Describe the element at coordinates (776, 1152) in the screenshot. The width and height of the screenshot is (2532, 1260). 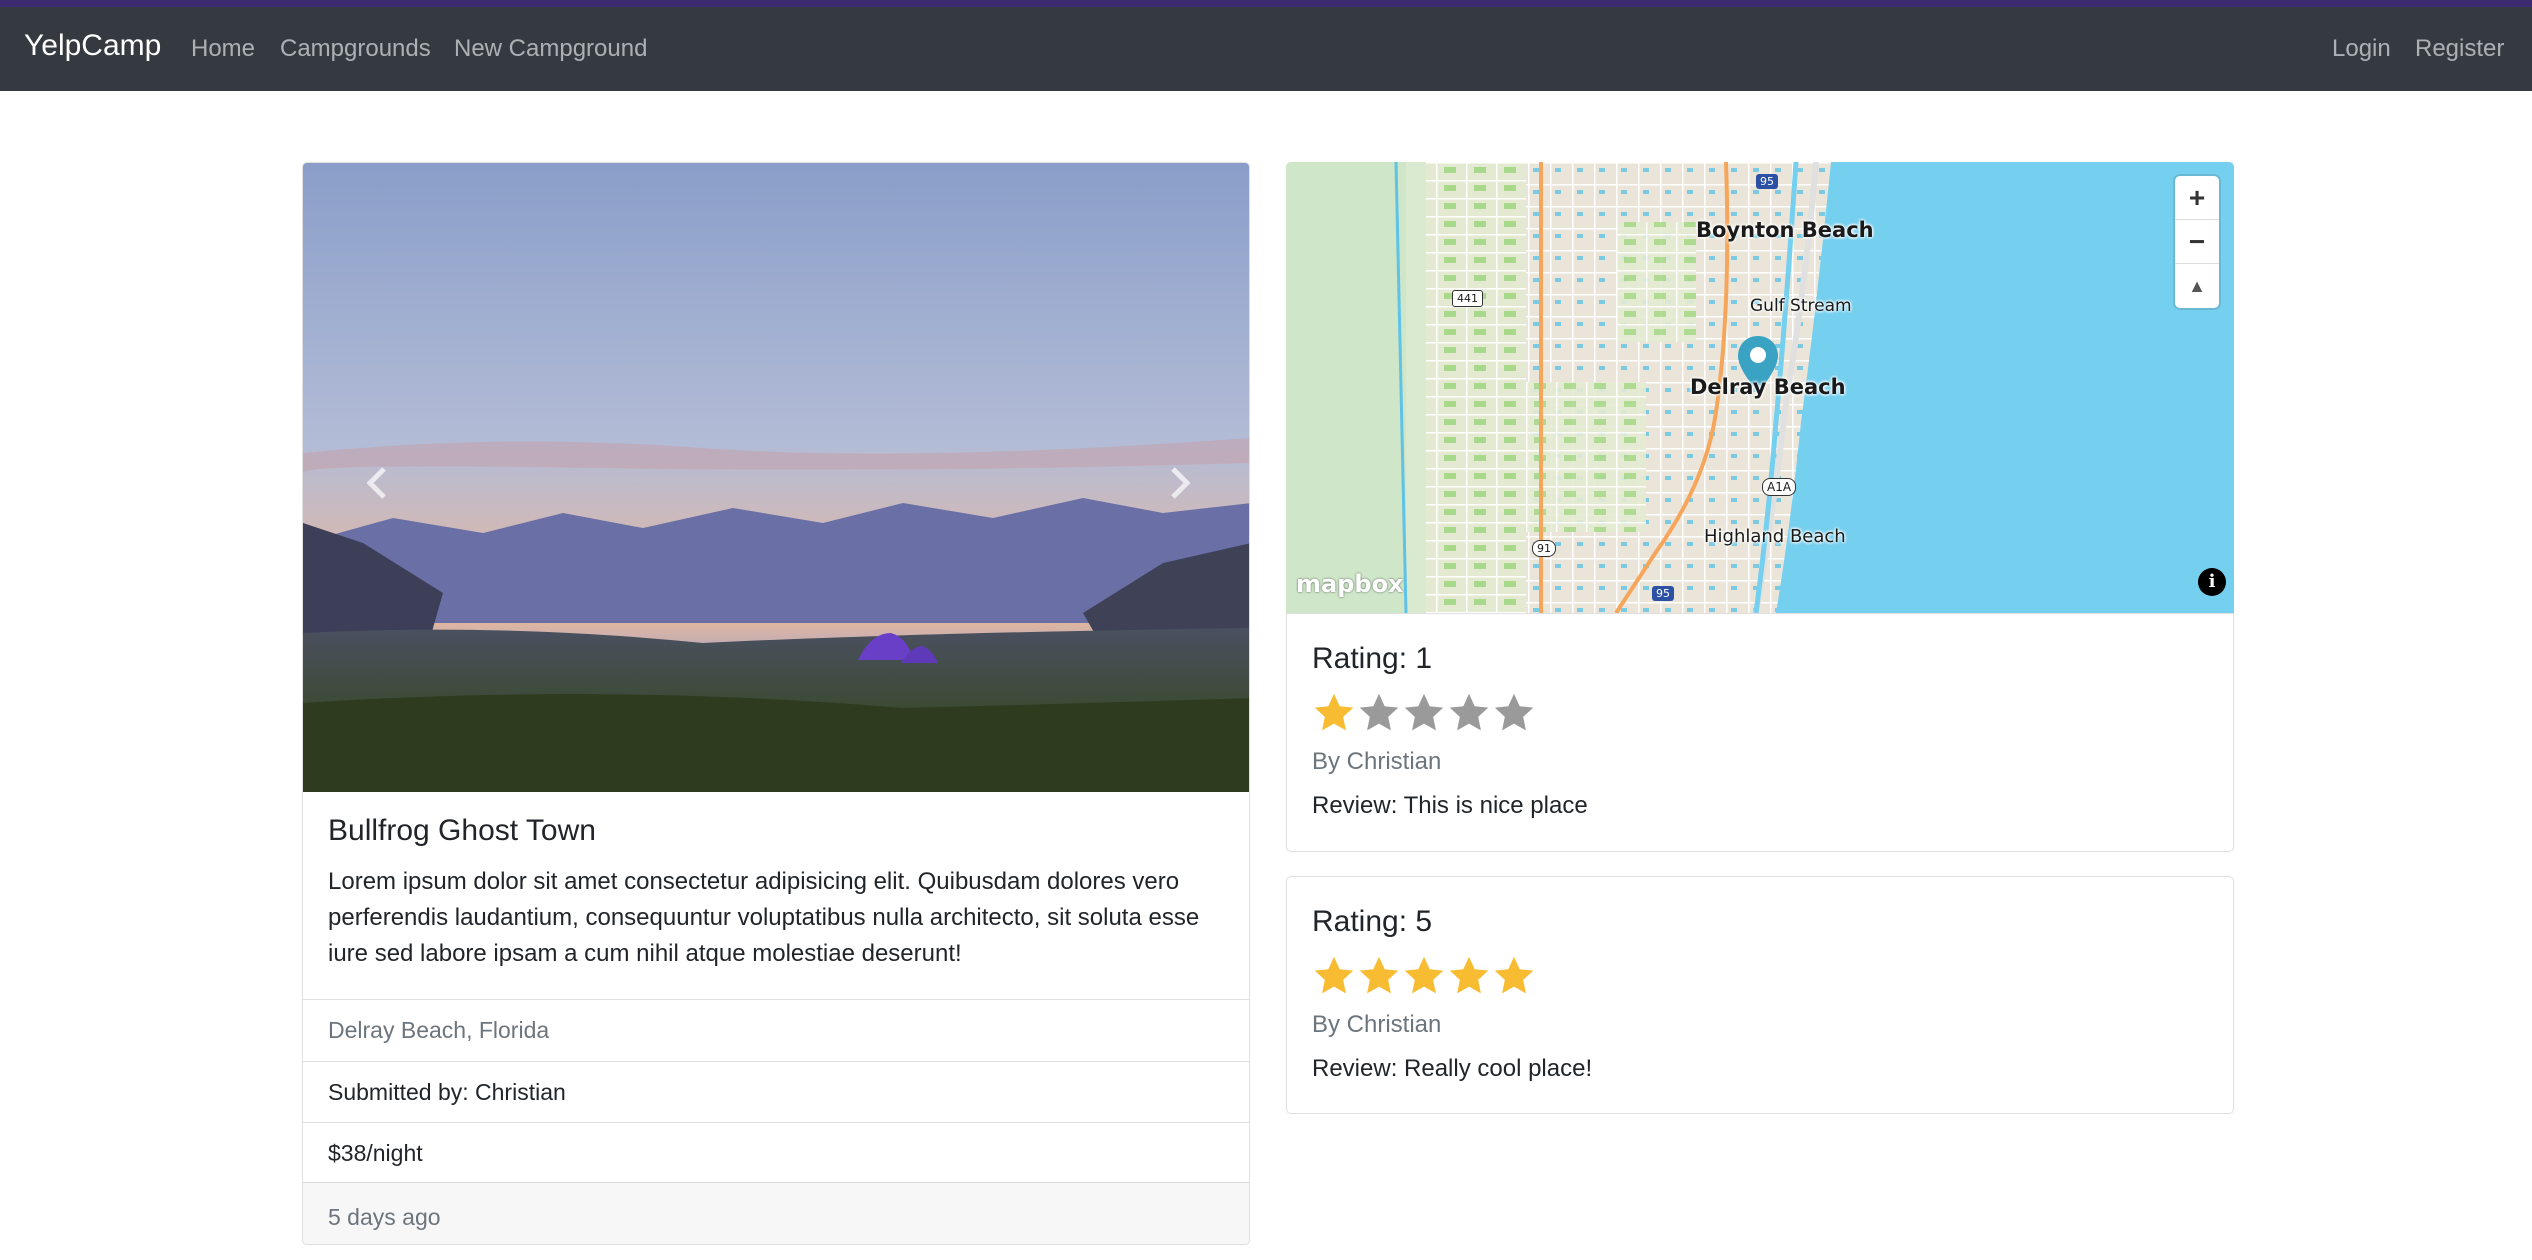
I see `campground-price: $38/night` at that location.